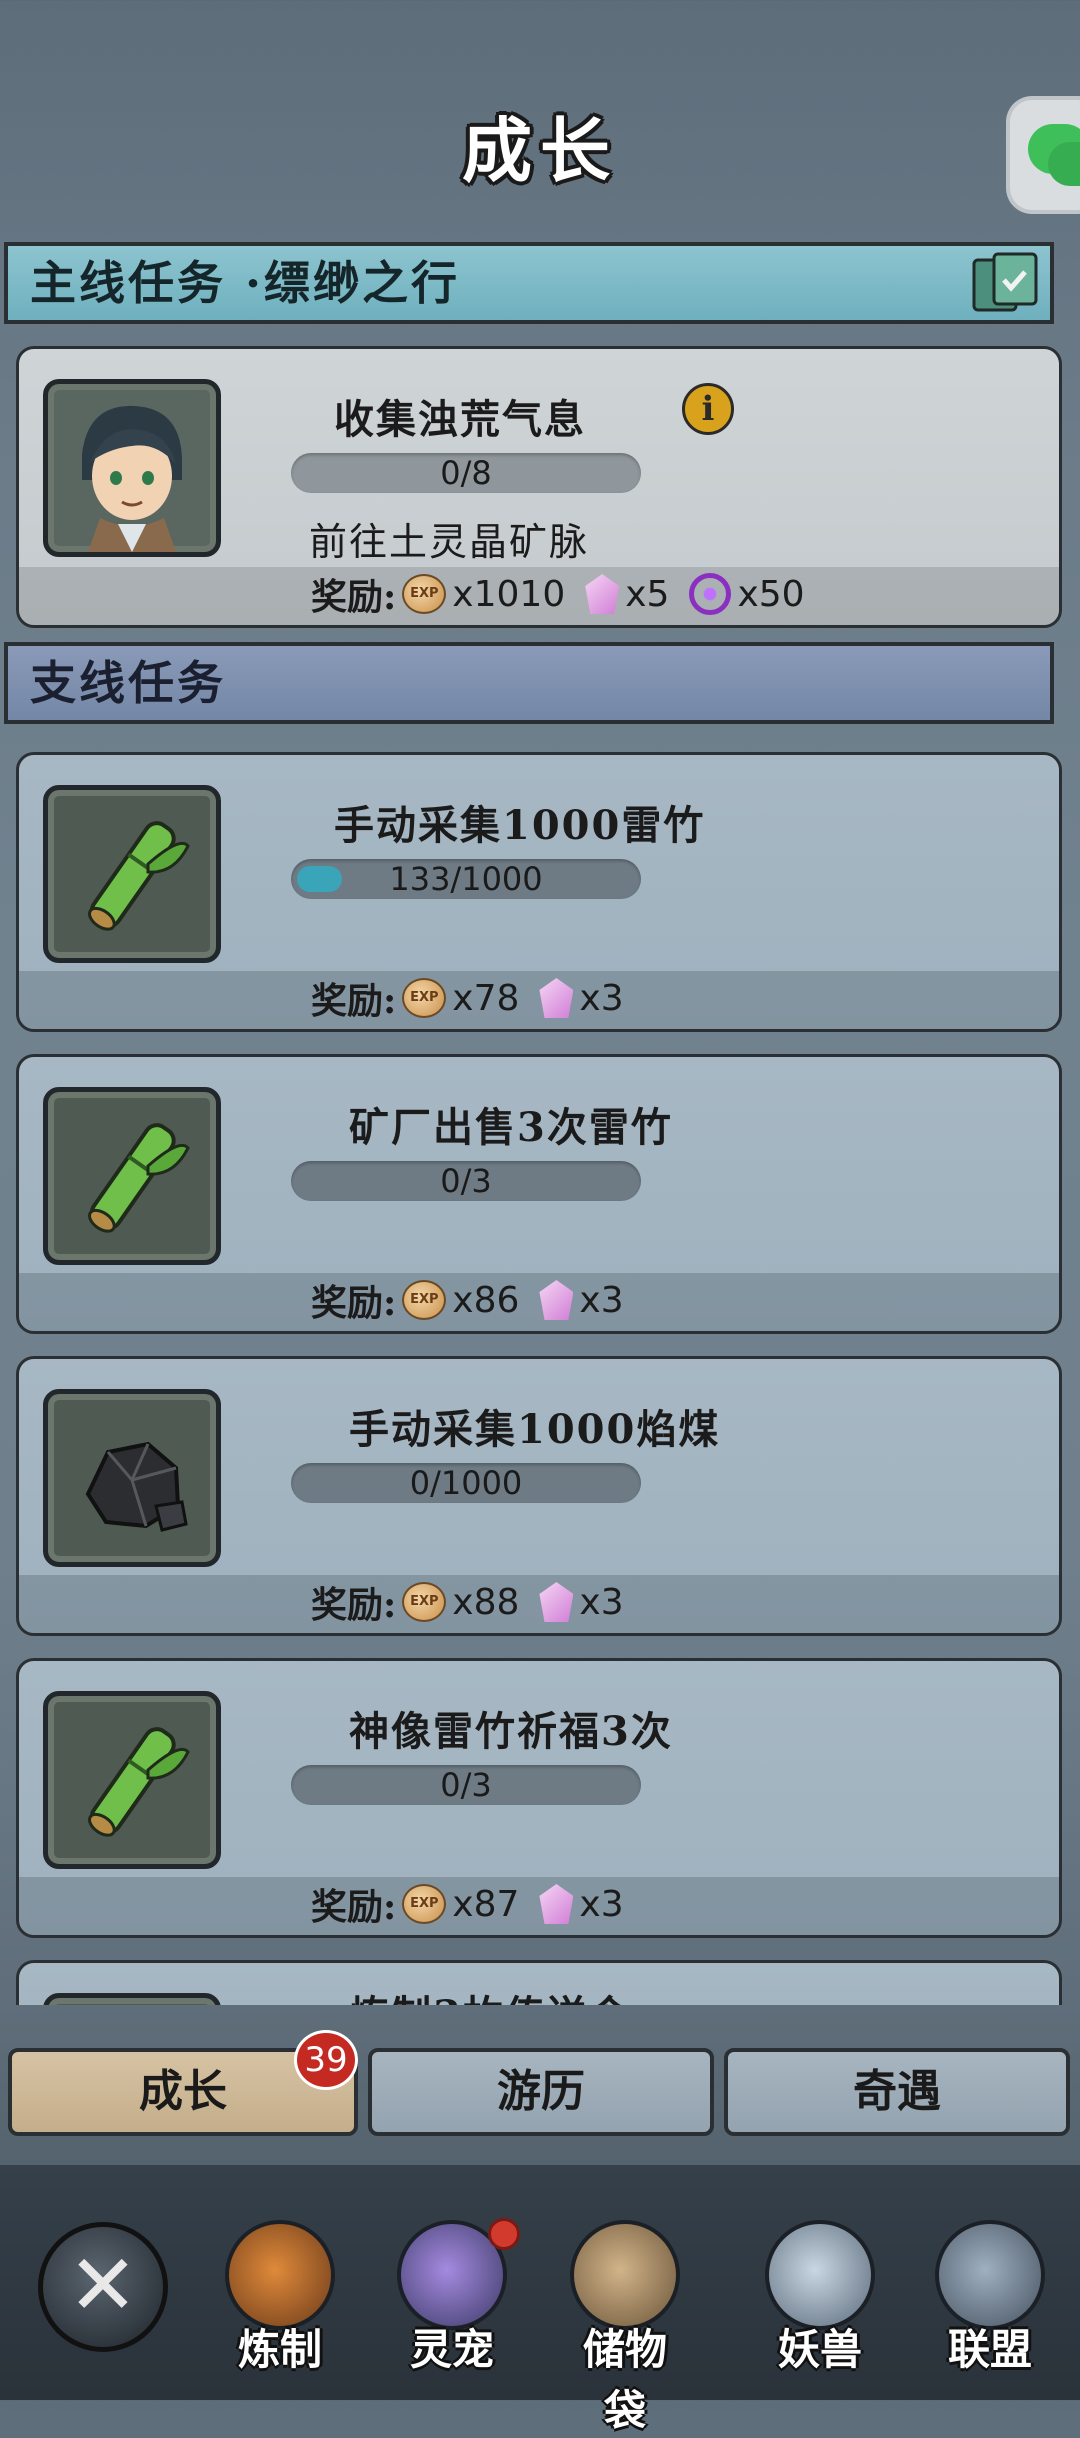  I want to click on reward-row: 奖励: EXP x1010 x5 x50, so click(565, 594).